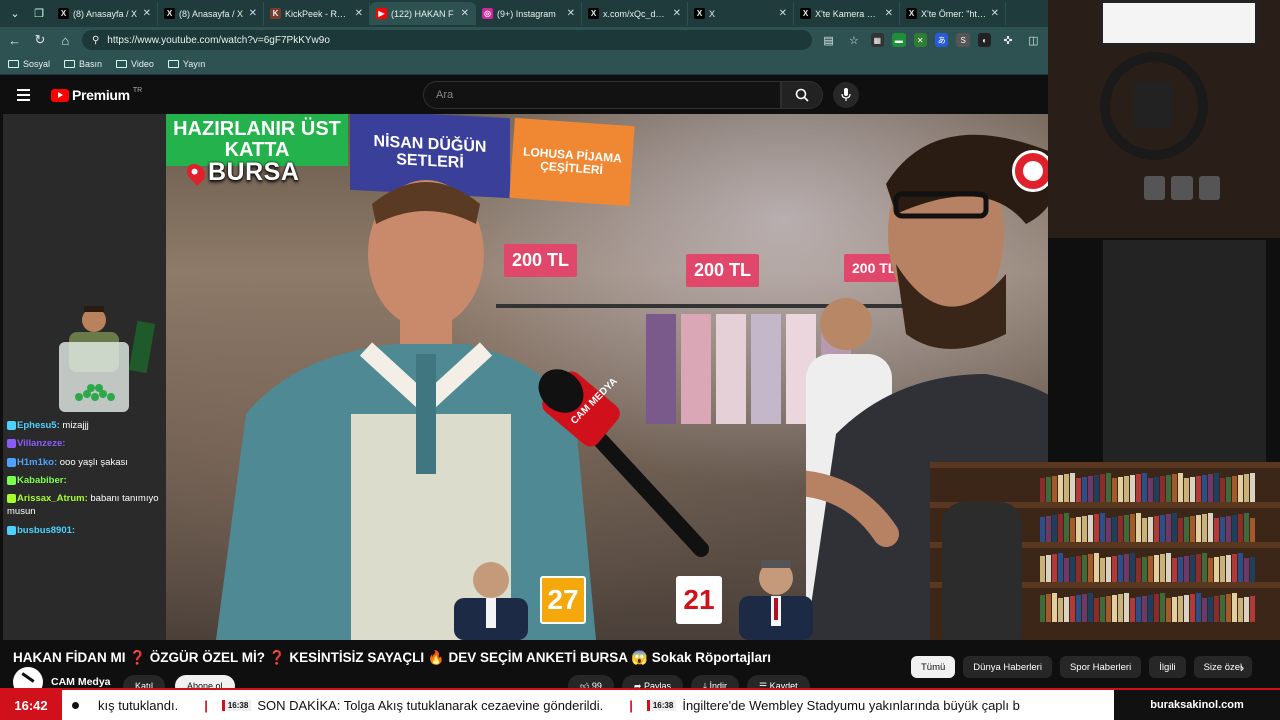  What do you see at coordinates (899, 40) in the screenshot?
I see `extension-icon: ▬` at bounding box center [899, 40].